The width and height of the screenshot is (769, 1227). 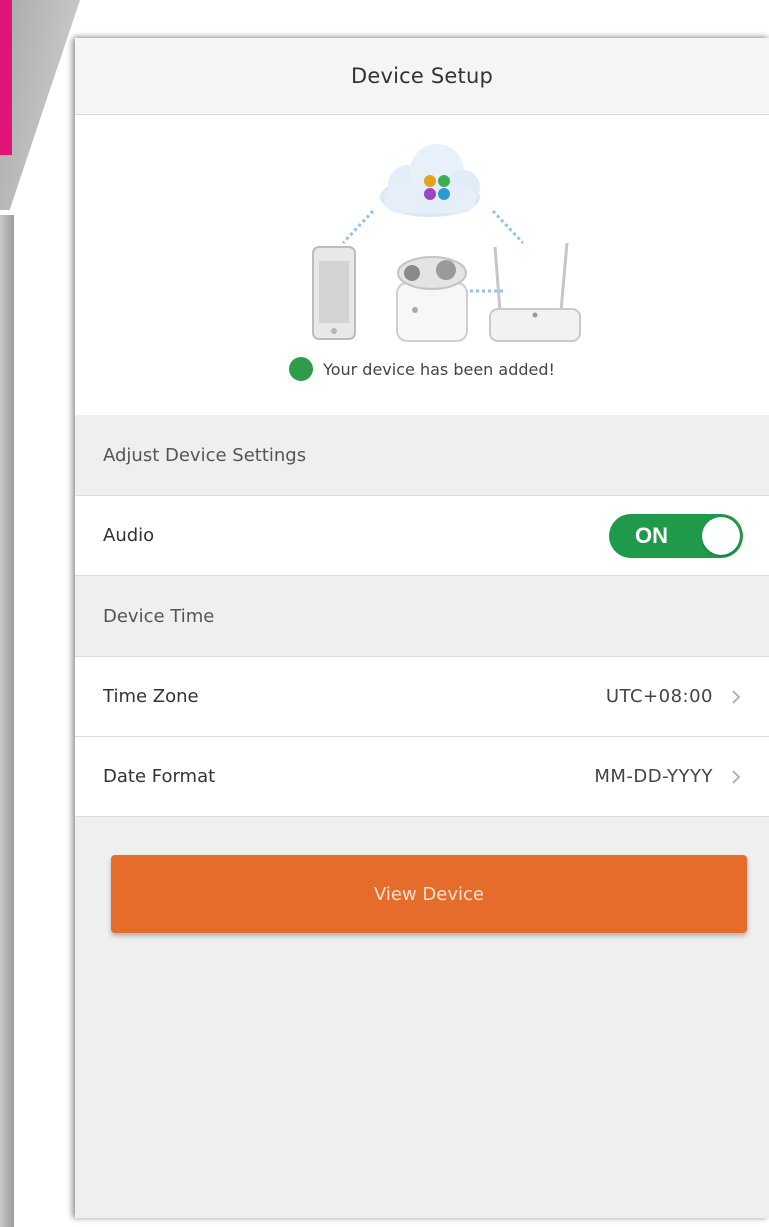 I want to click on phone-icon, so click(x=334, y=293).